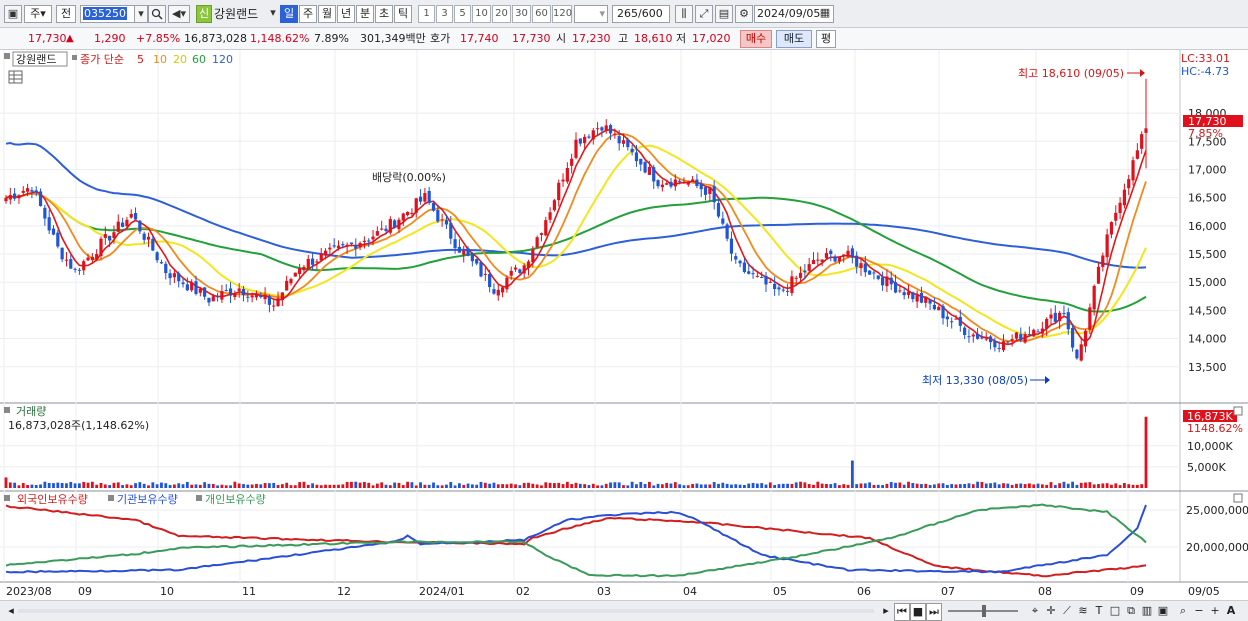 This screenshot has width=1248, height=621. I want to click on interval-30: 30, so click(521, 14).